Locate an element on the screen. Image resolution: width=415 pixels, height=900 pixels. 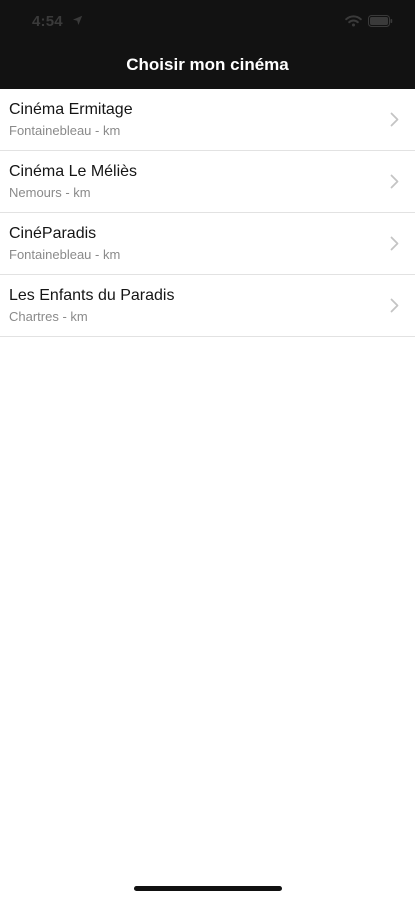
wifi-icon is located at coordinates (353, 21).